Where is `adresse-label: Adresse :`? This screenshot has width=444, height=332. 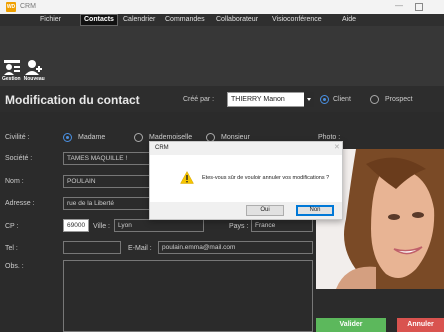
adresse-label: Adresse : is located at coordinates (20, 203).